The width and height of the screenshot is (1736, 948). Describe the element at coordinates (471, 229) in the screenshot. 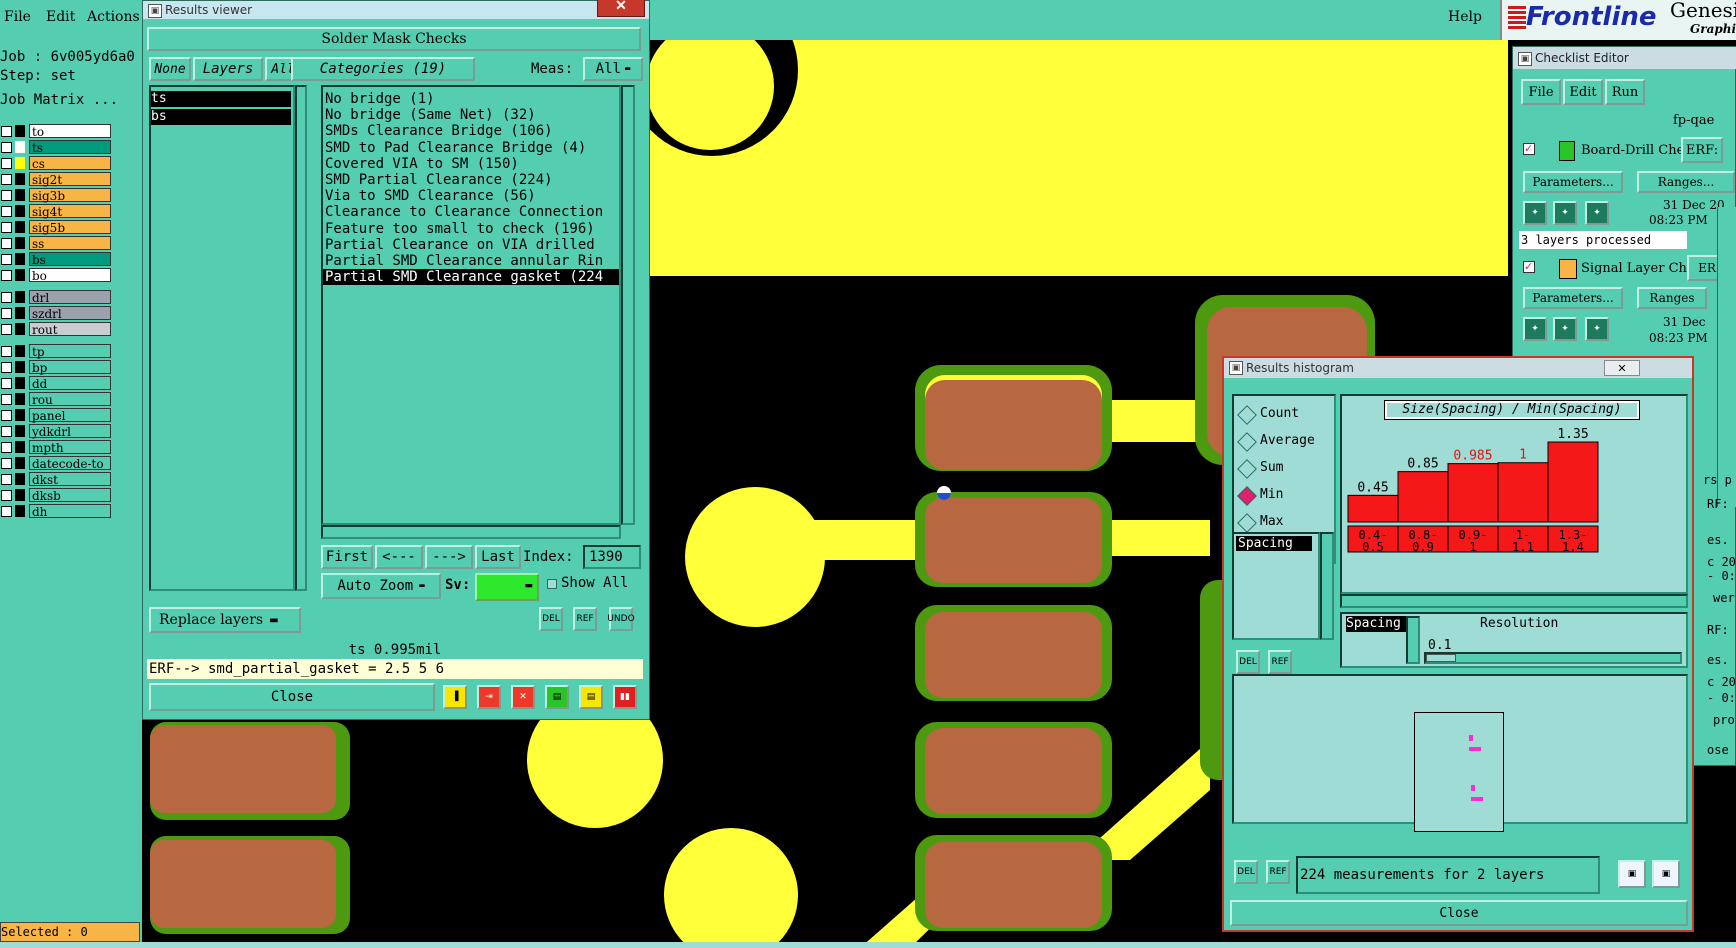

I see `category-item: Feature too small to check (196)` at that location.